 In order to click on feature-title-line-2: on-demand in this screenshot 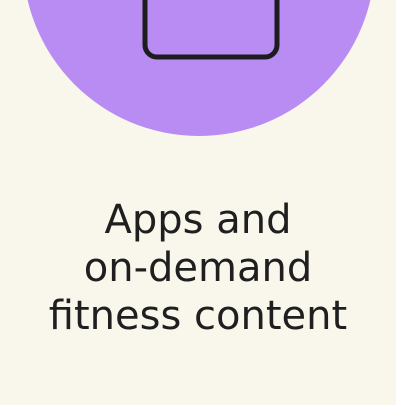, I will do `click(198, 268)`.